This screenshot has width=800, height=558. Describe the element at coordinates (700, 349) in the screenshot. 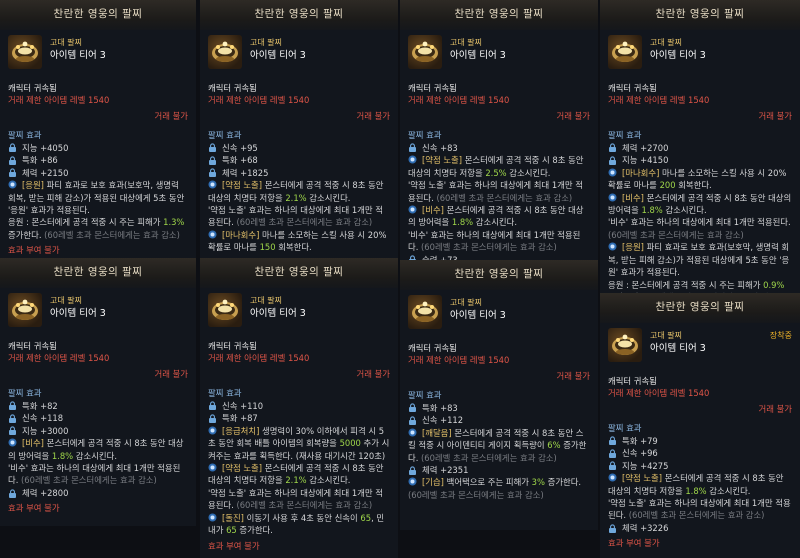

I see `item-header: 고대 팔찌 아이템 티어 3 장착중` at that location.